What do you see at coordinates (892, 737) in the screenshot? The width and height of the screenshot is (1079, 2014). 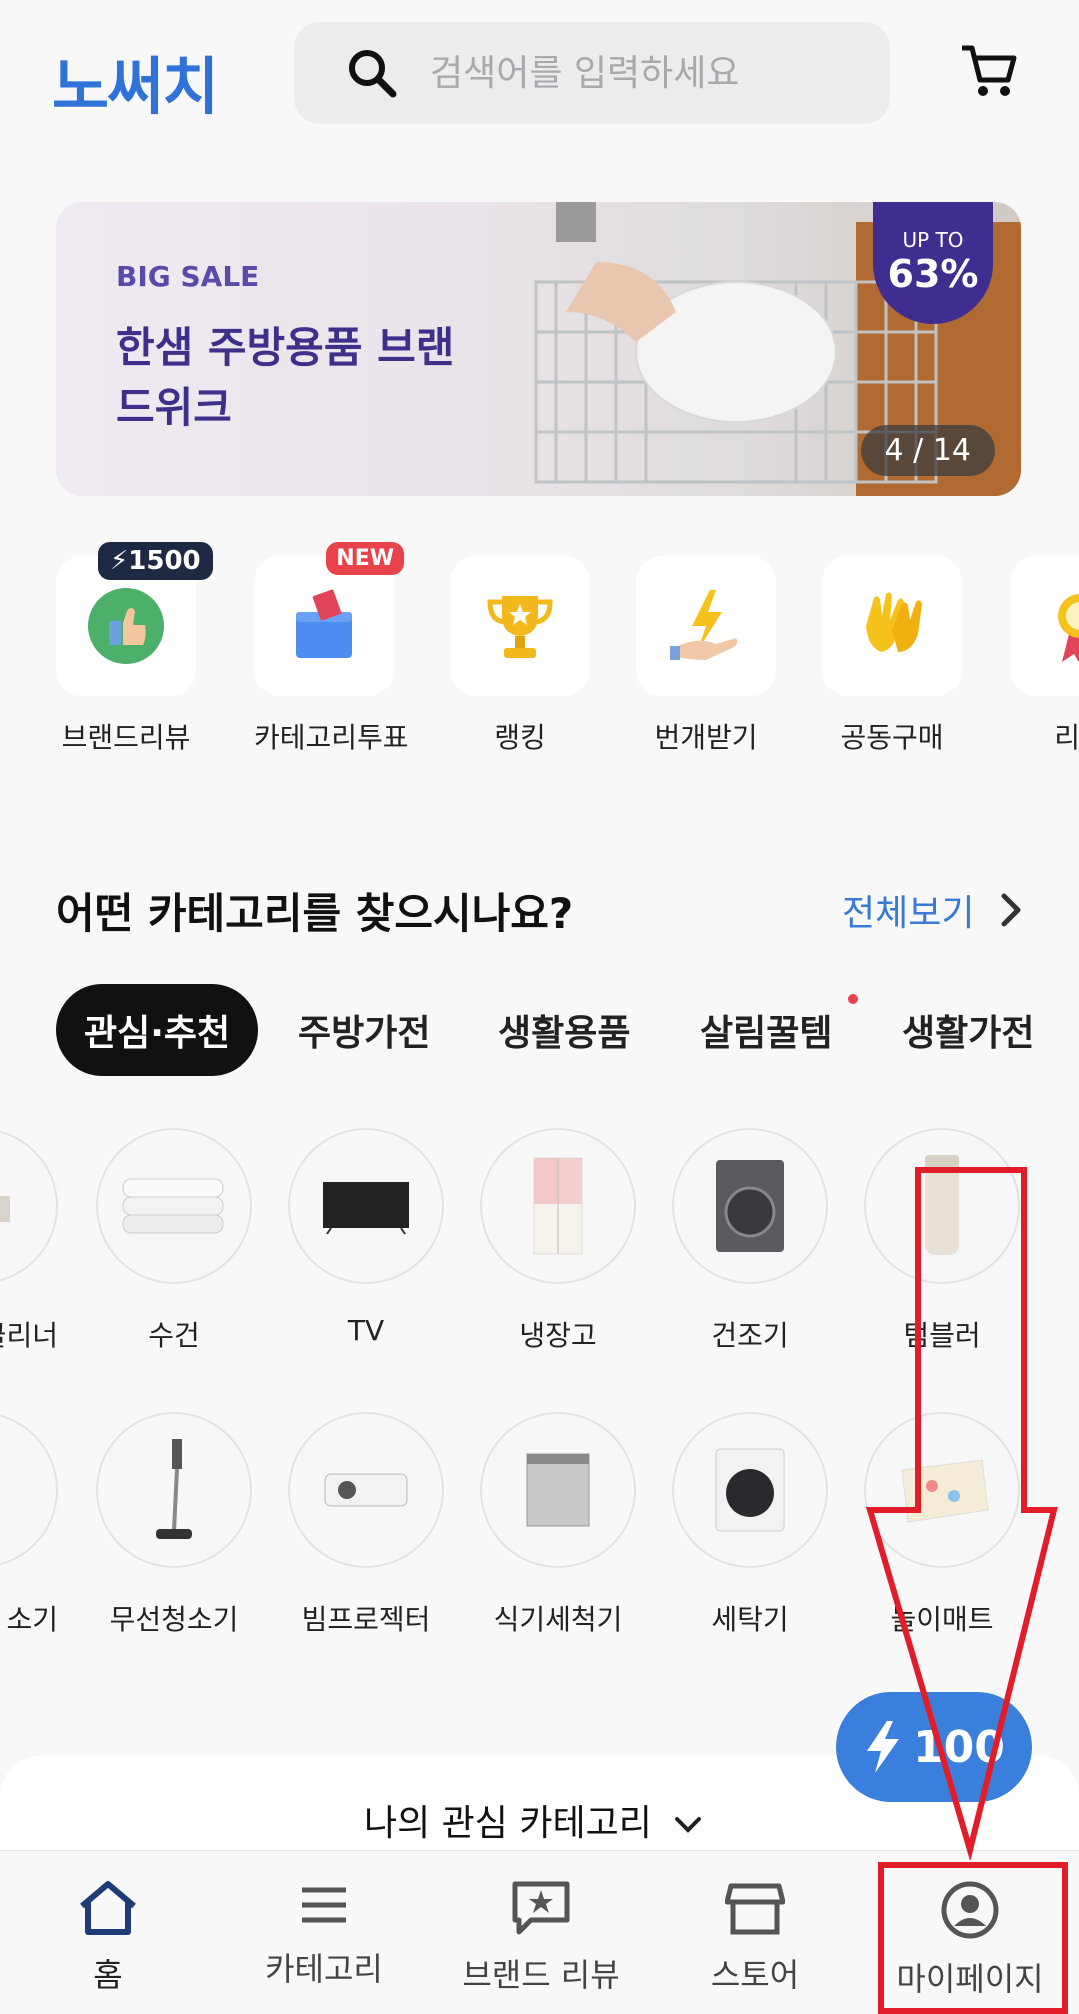 I see `quick-menu-label: 공동구매` at bounding box center [892, 737].